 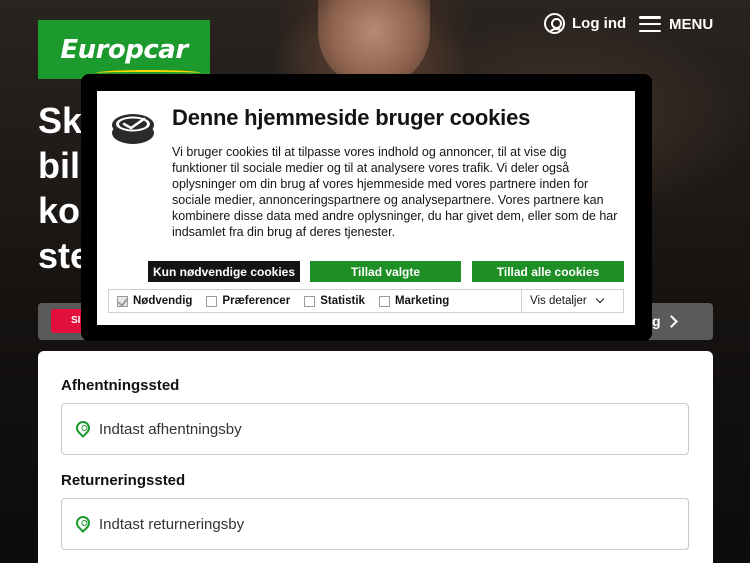 What do you see at coordinates (548, 271) in the screenshot?
I see `allow-all-button: Tillad alle cookies` at bounding box center [548, 271].